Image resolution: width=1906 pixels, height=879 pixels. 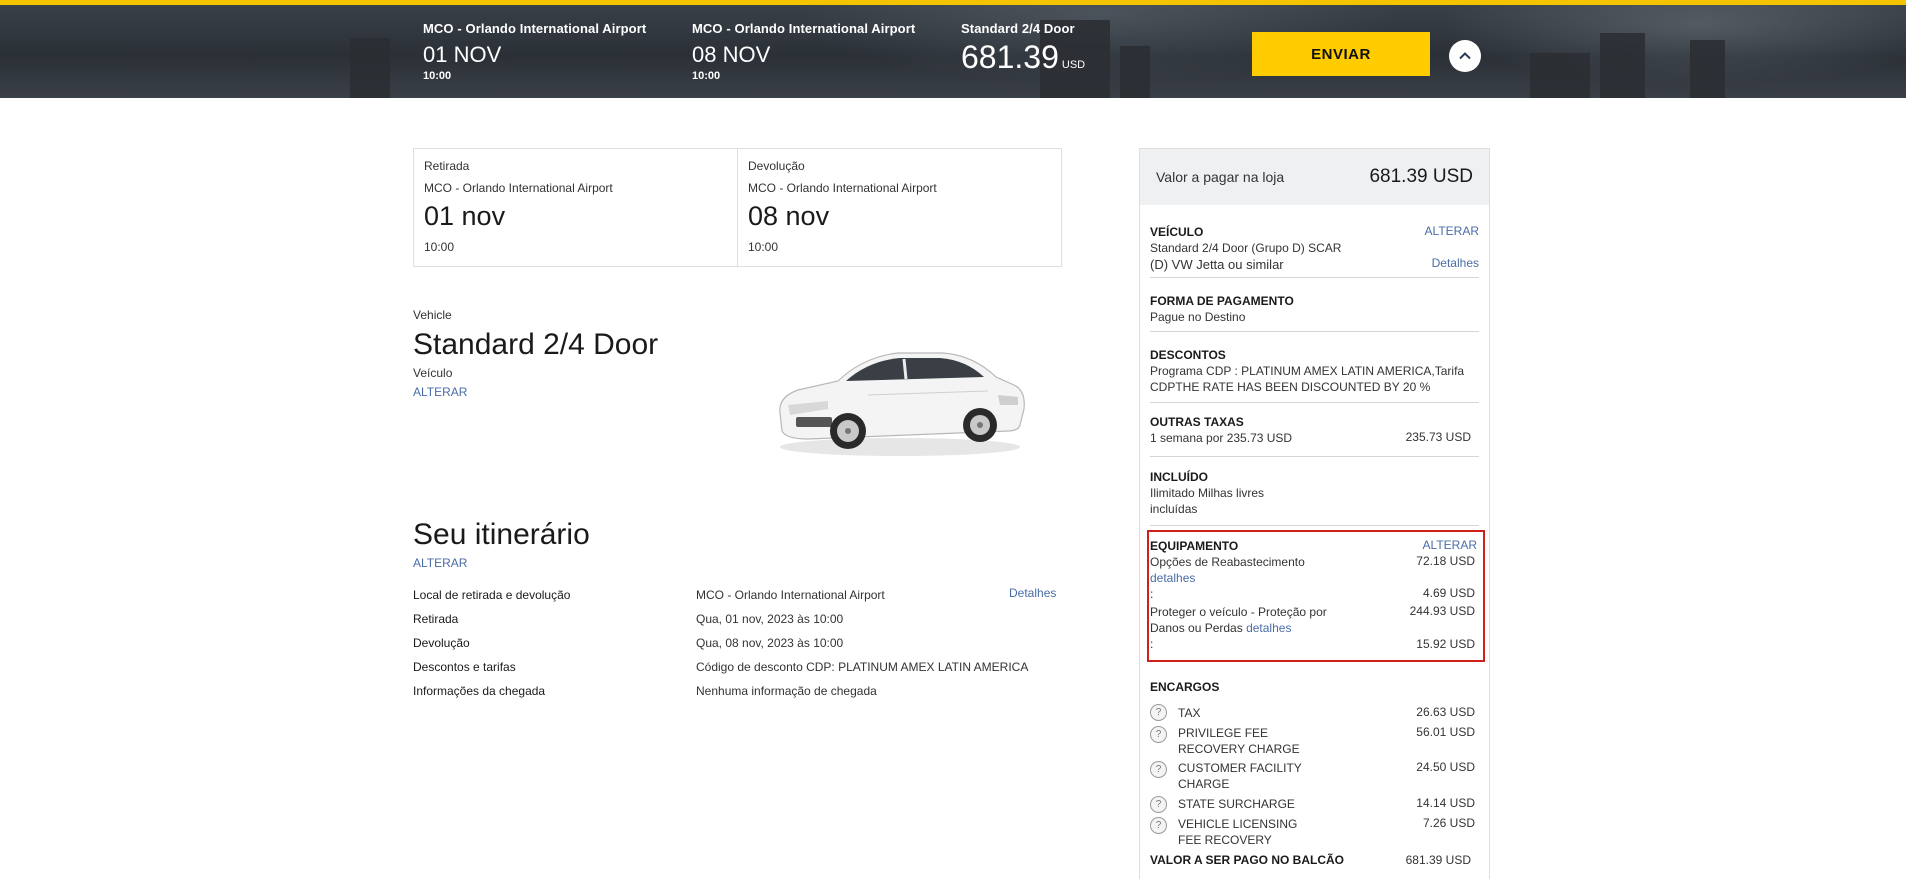 What do you see at coordinates (731, 54) in the screenshot?
I see `topbar-return-date: 08 NOV` at bounding box center [731, 54].